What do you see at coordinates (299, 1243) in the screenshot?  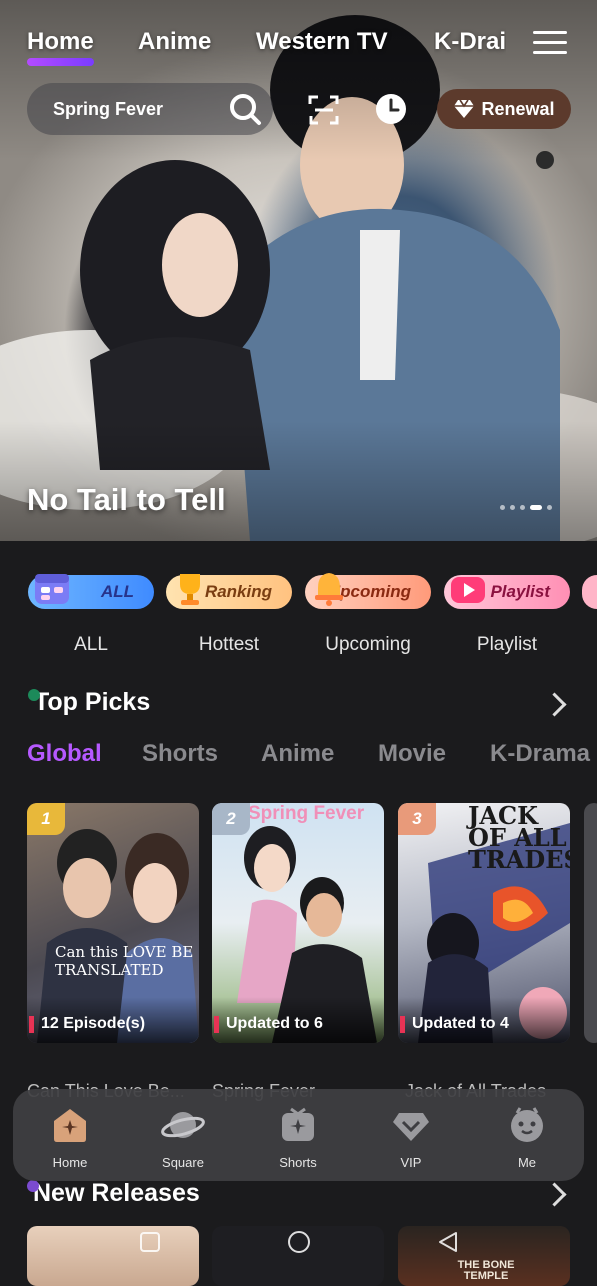 I see `home-circle-icon` at bounding box center [299, 1243].